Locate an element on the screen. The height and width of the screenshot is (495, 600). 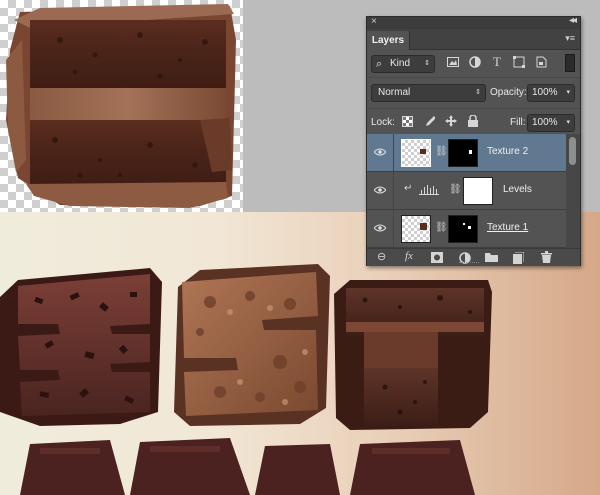
fill-value: 100% is located at coordinates (545, 122).